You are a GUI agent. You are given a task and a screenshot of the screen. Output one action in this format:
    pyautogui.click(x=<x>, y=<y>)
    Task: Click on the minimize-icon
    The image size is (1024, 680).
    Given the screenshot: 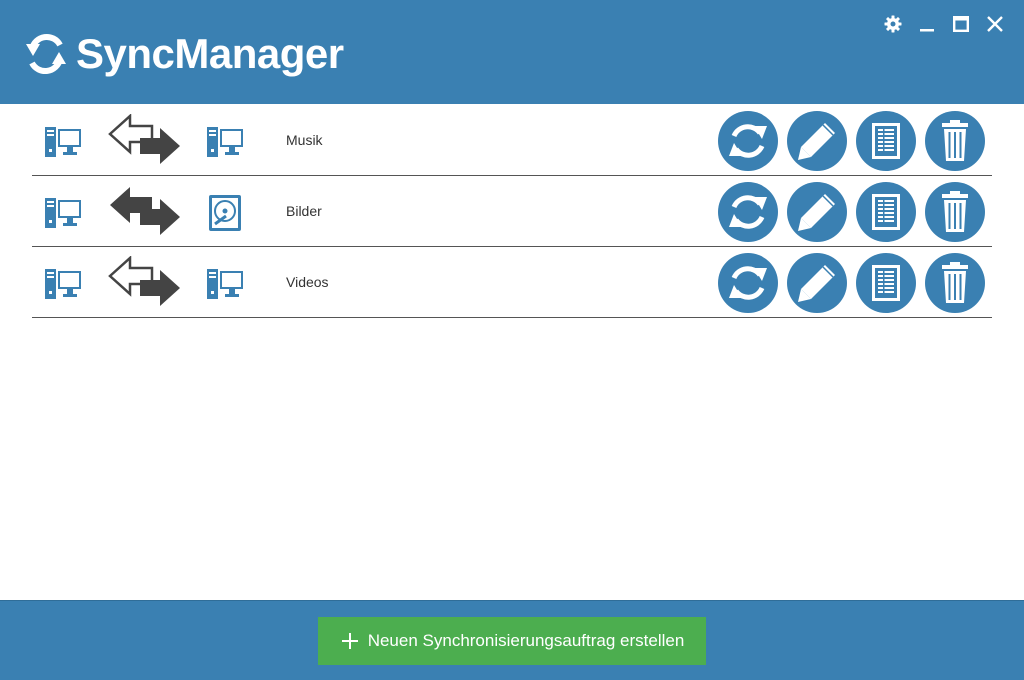 What is the action you would take?
    pyautogui.click(x=927, y=30)
    